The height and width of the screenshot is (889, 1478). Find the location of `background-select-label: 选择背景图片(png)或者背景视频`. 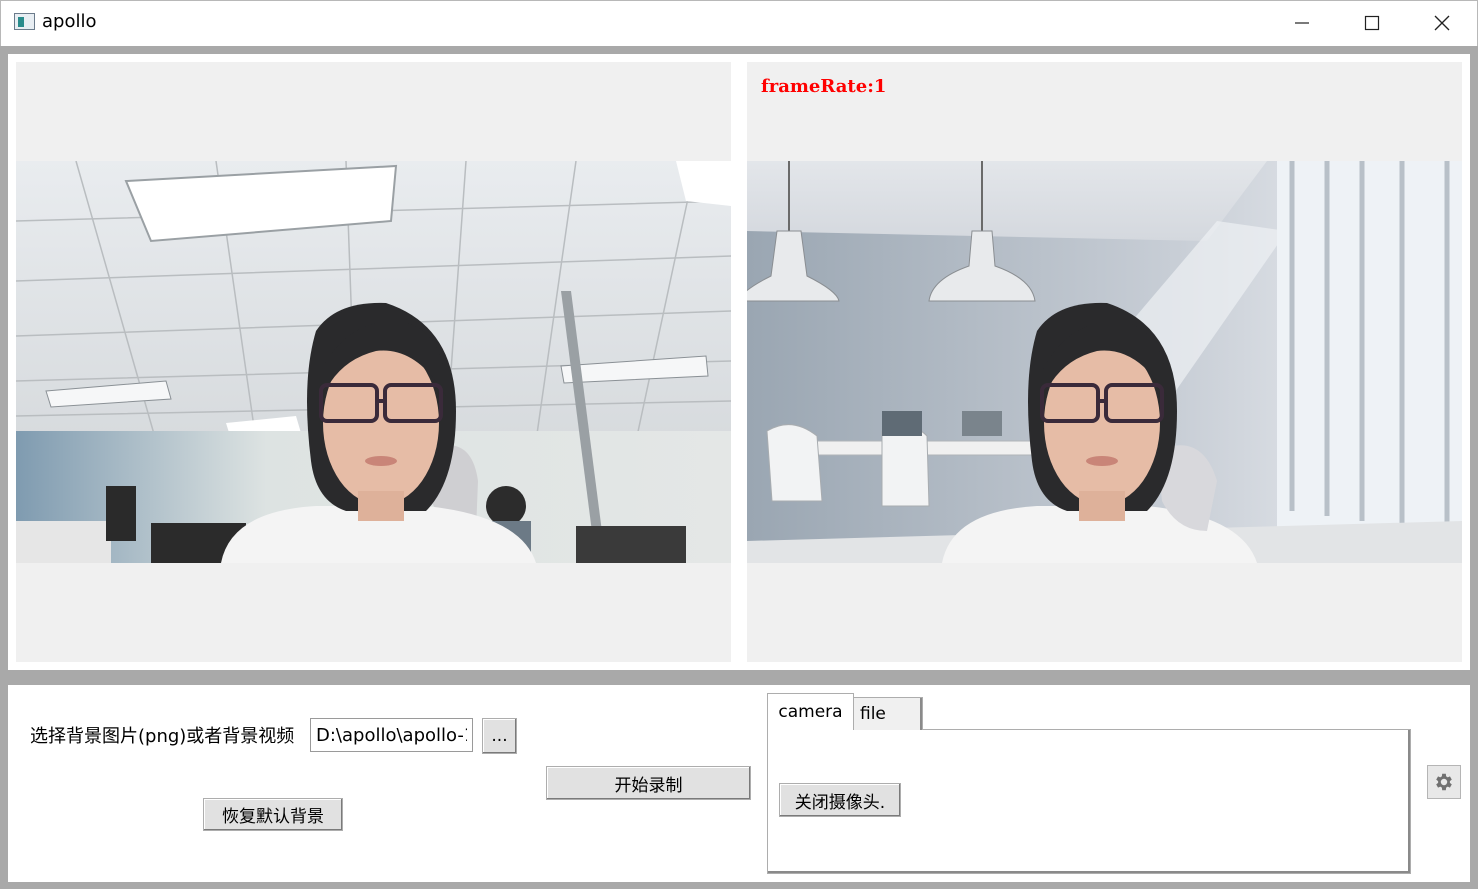

background-select-label: 选择背景图片(png)或者背景视频 is located at coordinates (162, 736).